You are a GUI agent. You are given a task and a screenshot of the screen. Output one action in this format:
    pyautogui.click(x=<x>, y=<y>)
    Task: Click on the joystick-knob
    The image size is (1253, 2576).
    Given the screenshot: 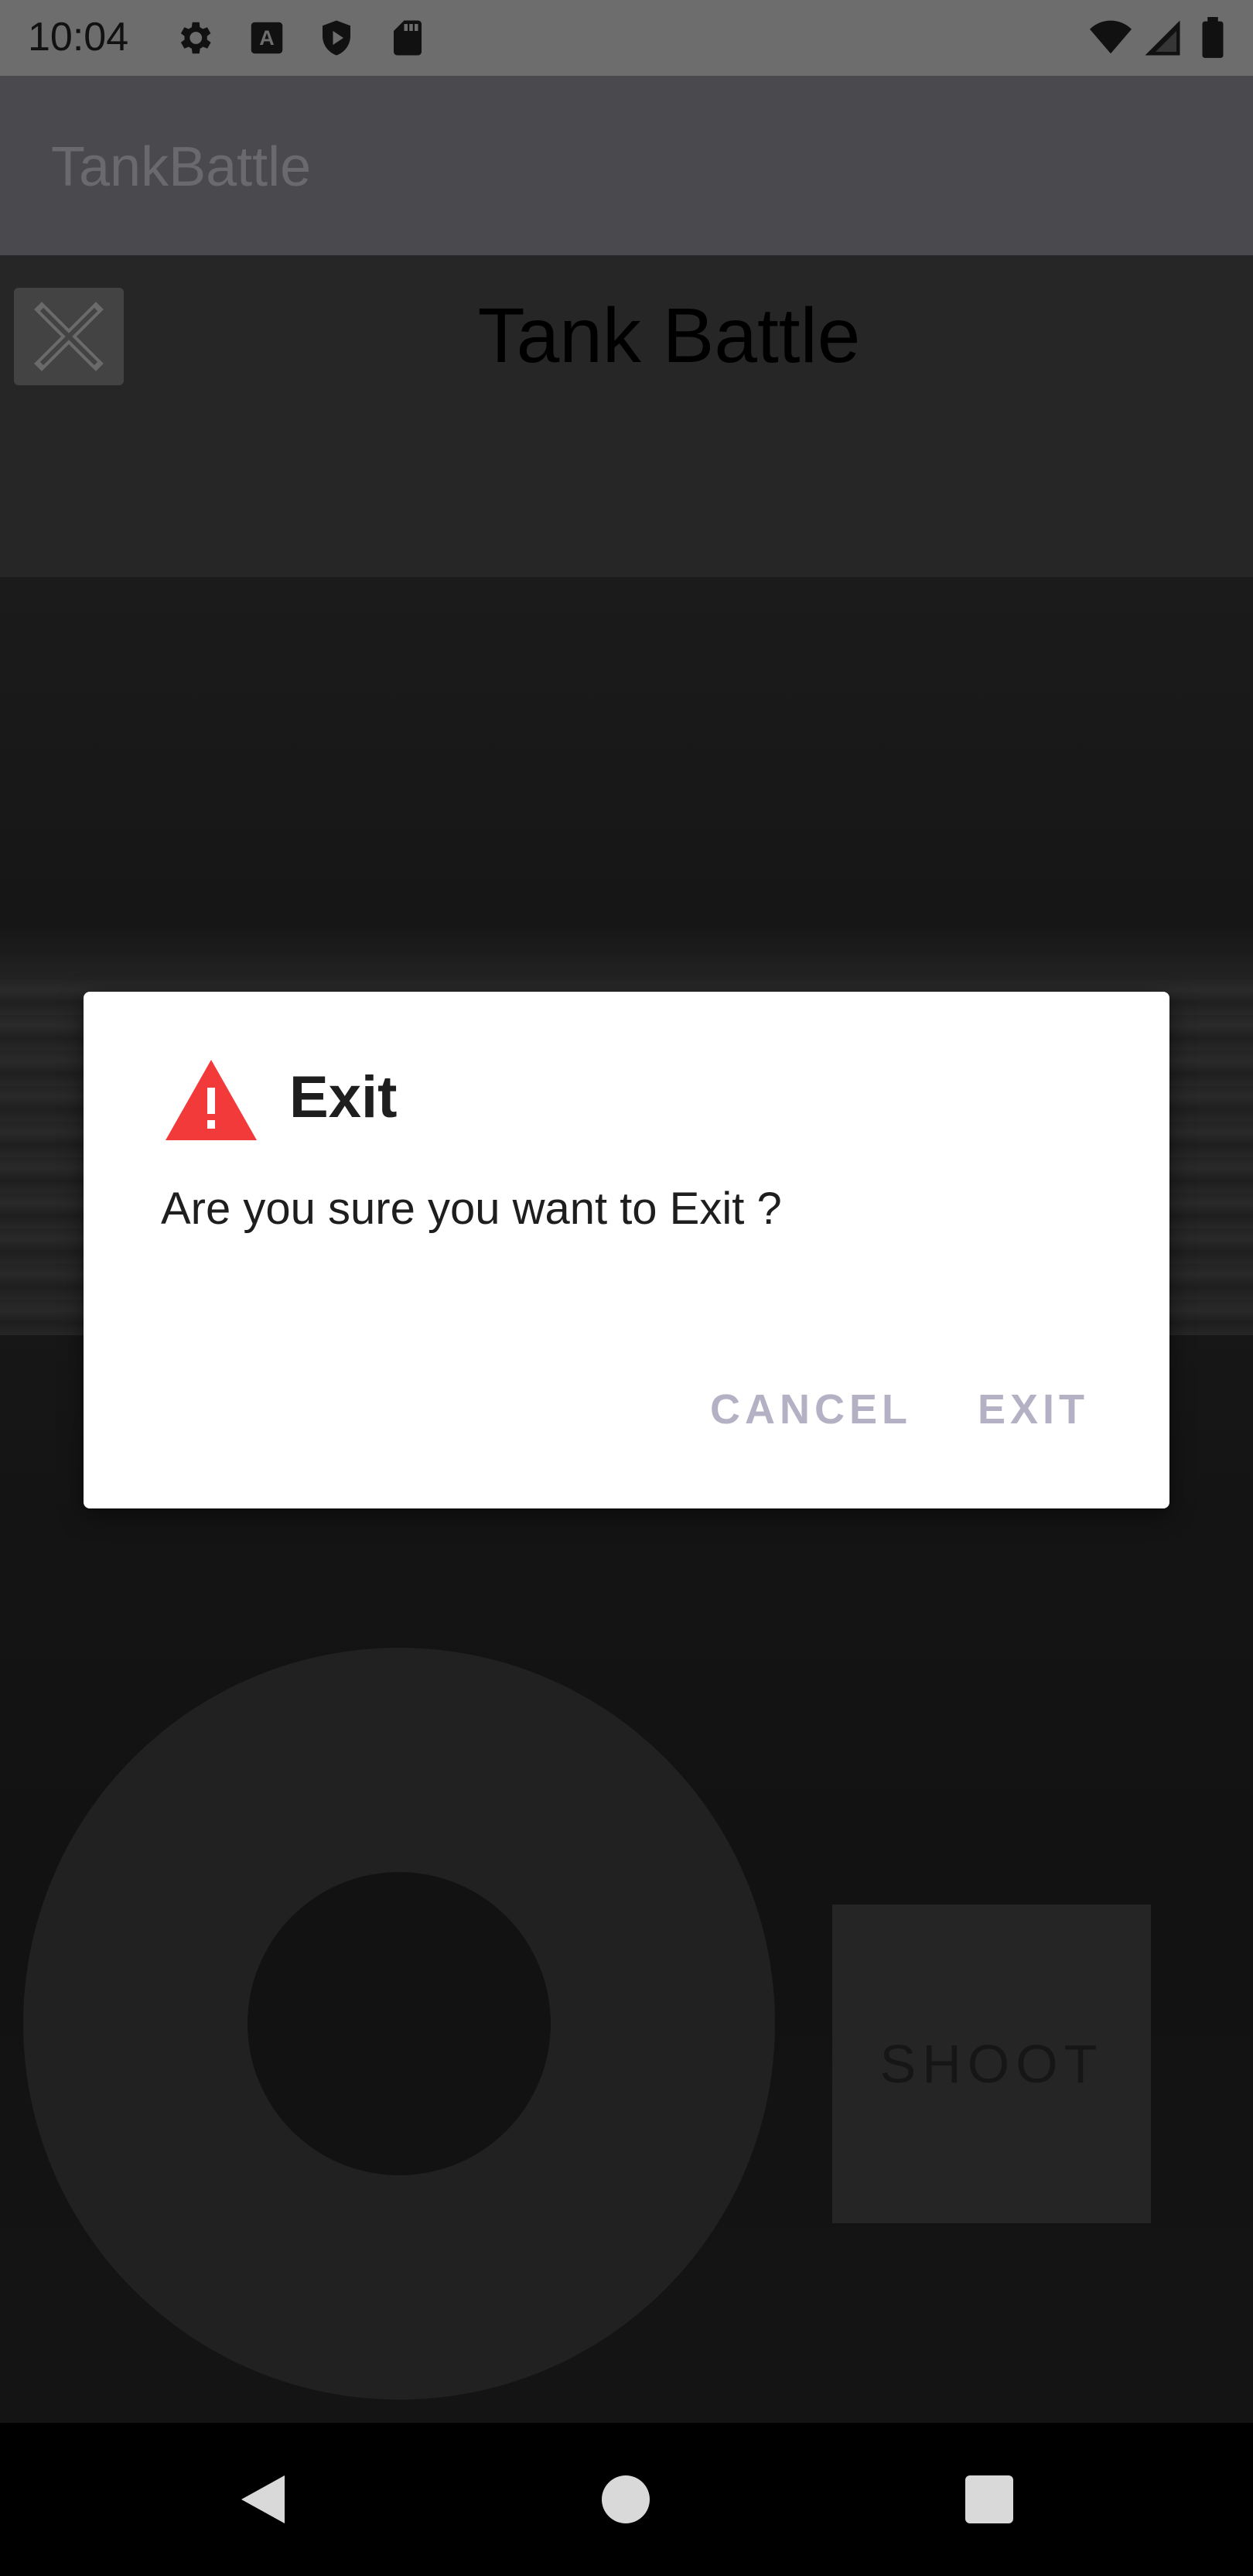 What is the action you would take?
    pyautogui.click(x=399, y=2023)
    